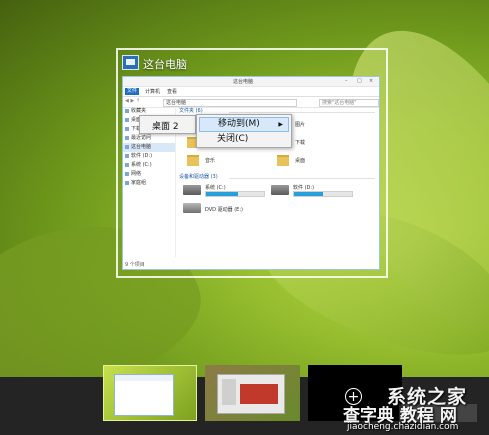  I want to click on sidebar-item-label: 最近访问, so click(141, 138).